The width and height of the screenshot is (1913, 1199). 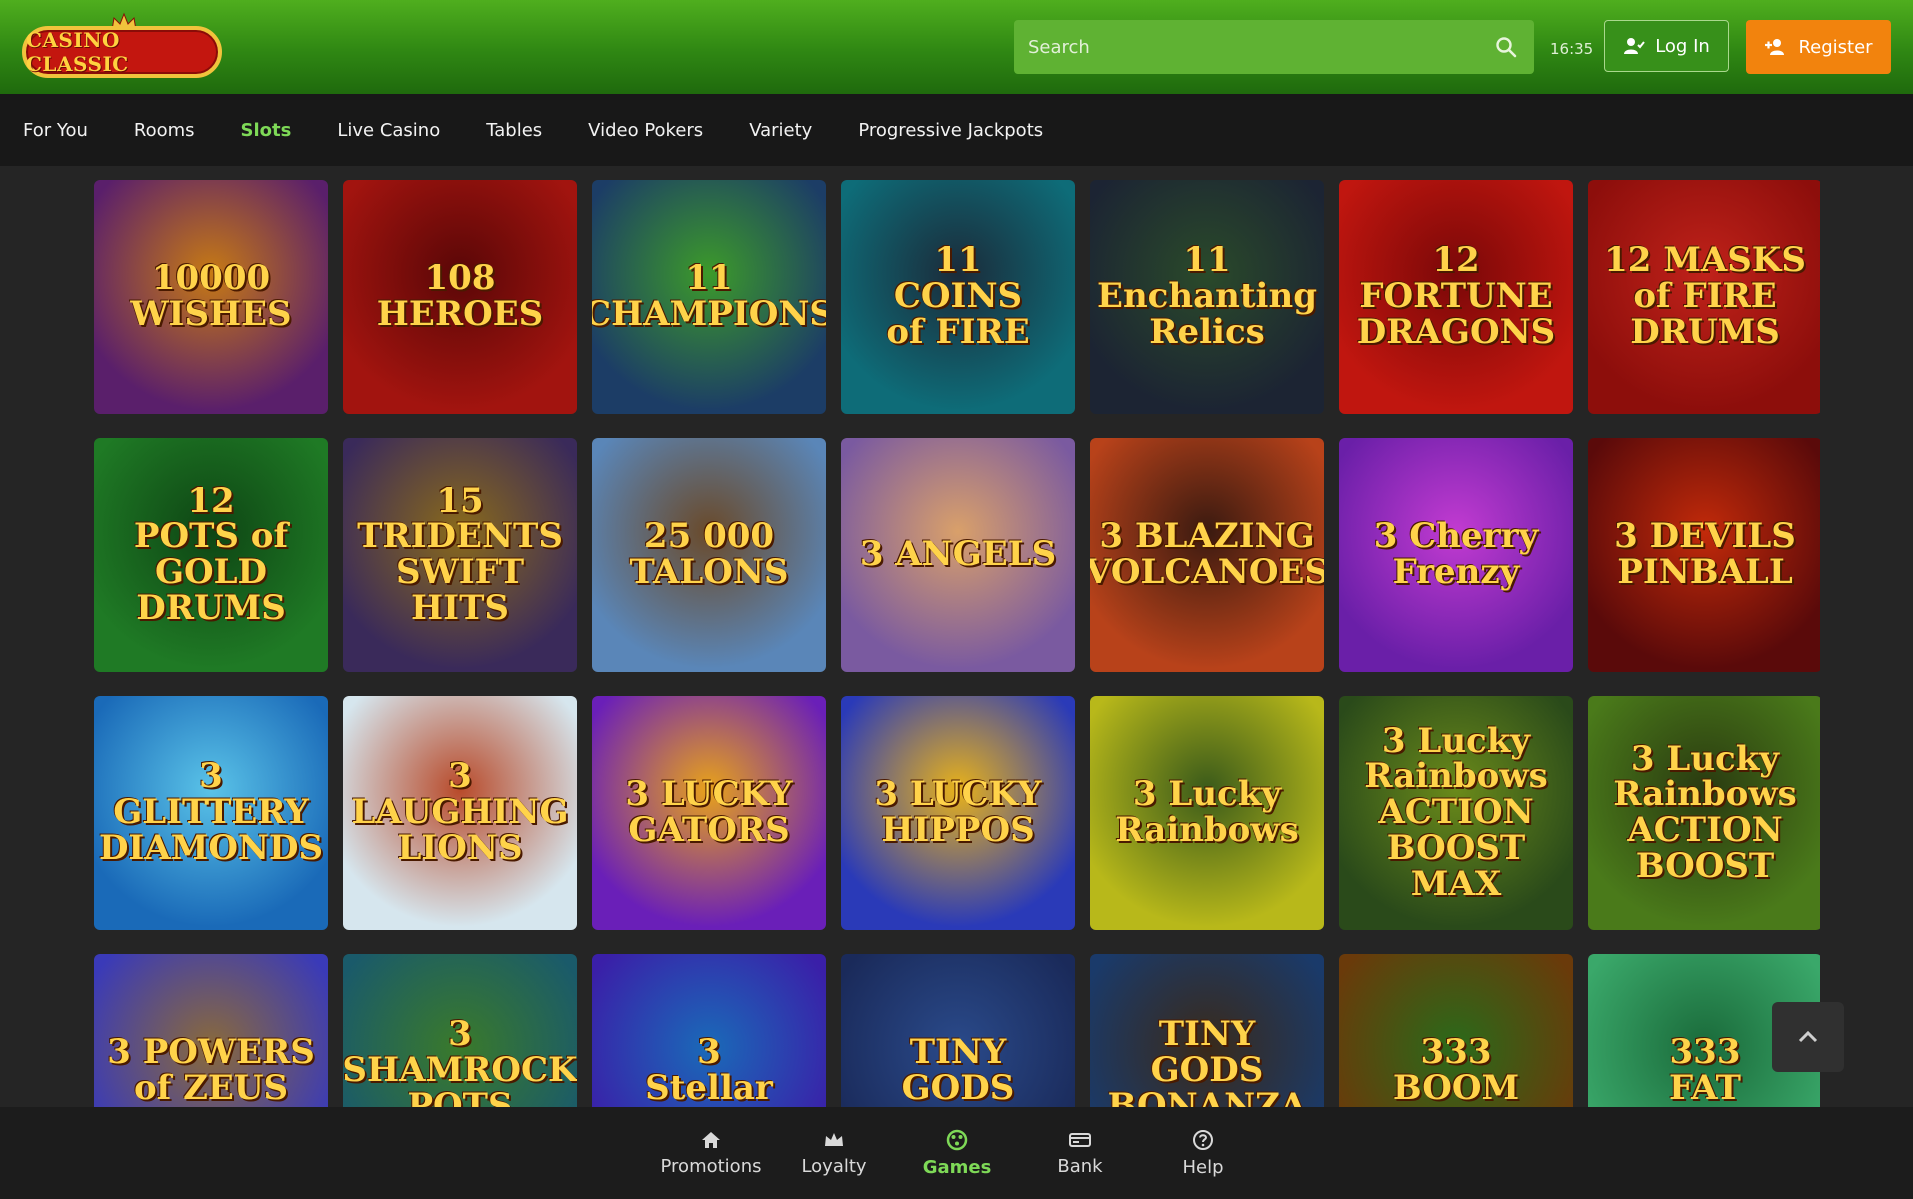 I want to click on casino-logo: CASINO CLASSIC, so click(x=122, y=47).